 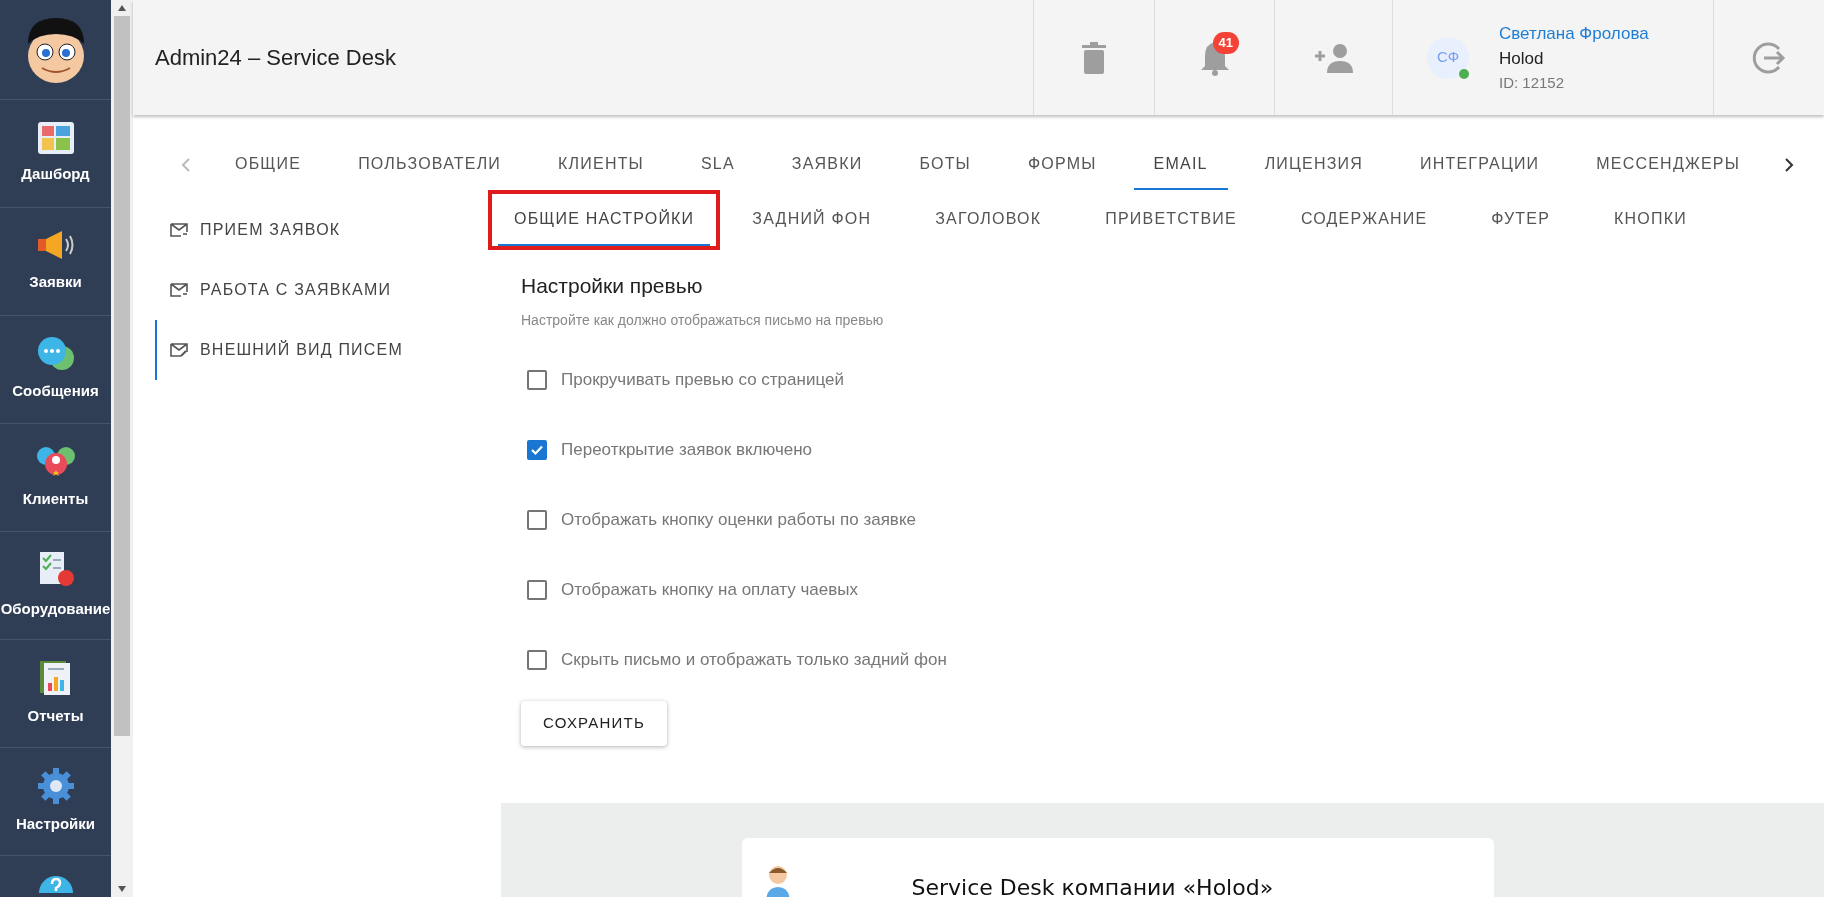 What do you see at coordinates (812, 220) in the screenshot?
I see `sub-tab: ЗАДНИЙ ФОН` at bounding box center [812, 220].